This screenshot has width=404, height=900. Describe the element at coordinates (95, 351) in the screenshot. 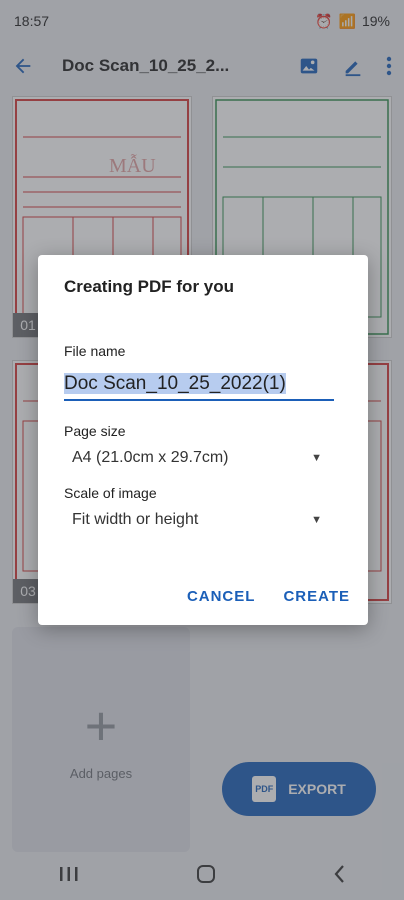

I see `file-name-label: File name` at that location.